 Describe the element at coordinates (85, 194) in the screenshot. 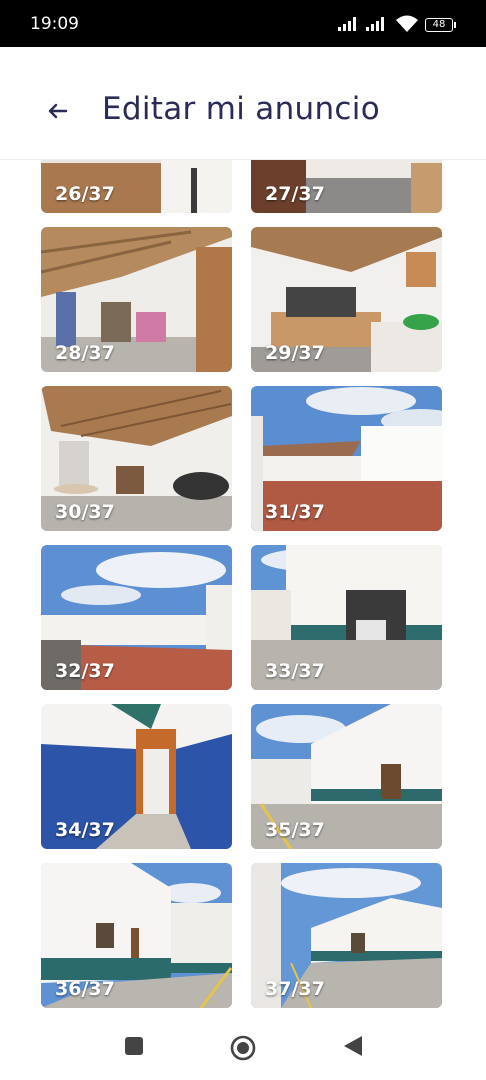

I see `photo-counter: 26/37` at that location.